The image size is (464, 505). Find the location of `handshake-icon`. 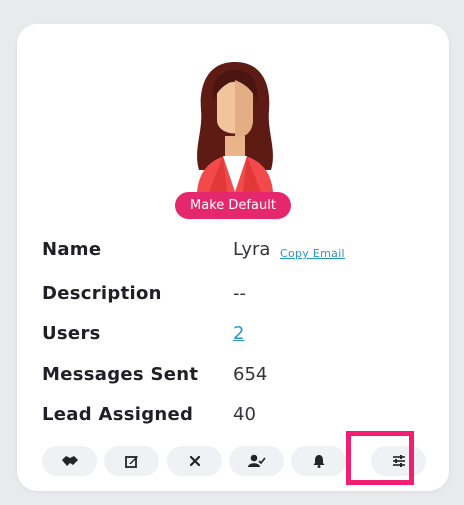

handshake-icon is located at coordinates (69, 461).